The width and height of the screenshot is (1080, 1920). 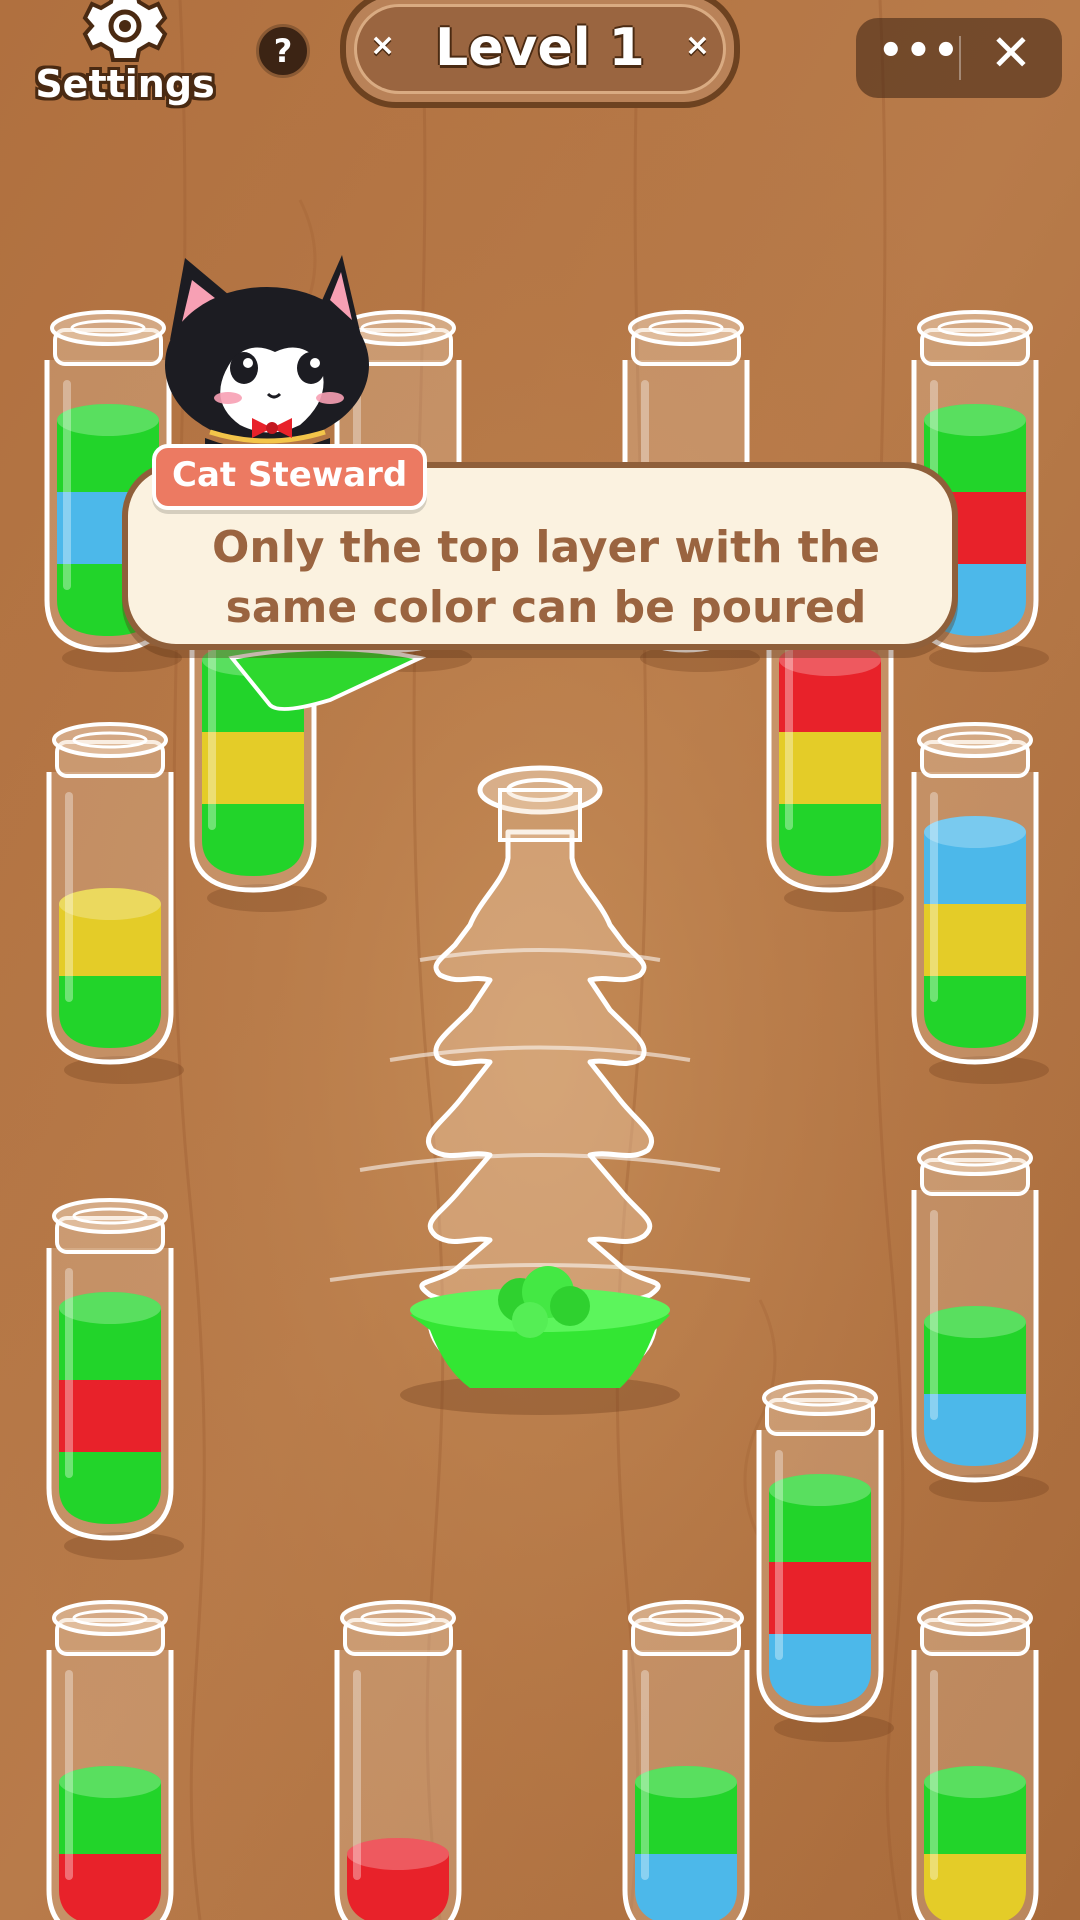 I want to click on question-icon: ?, so click(x=283, y=51).